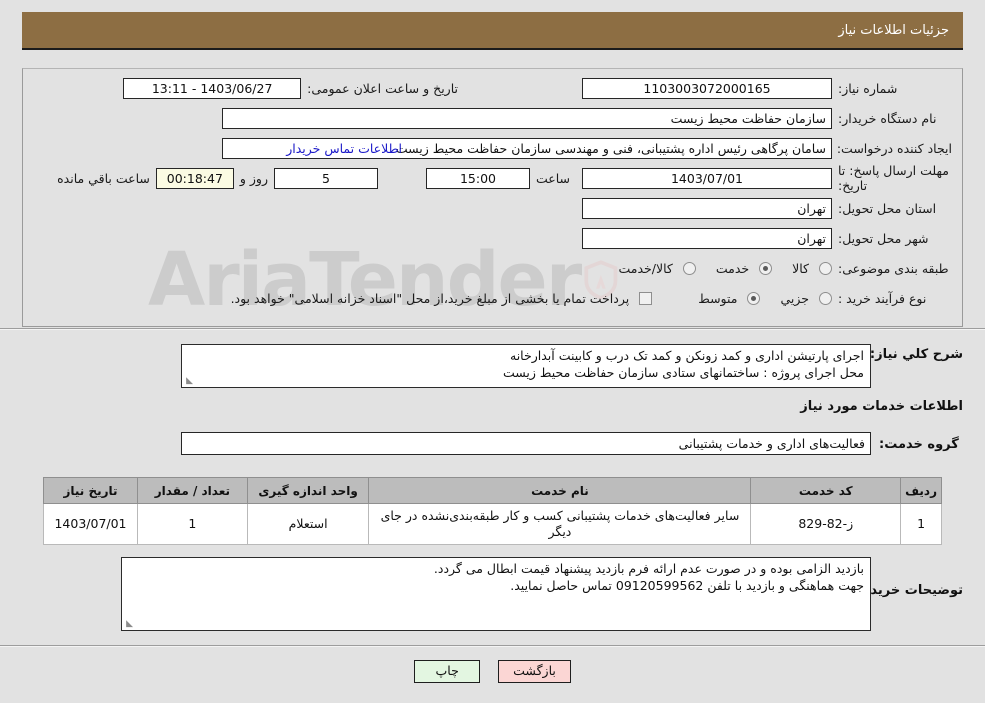 This screenshot has height=703, width=985. Describe the element at coordinates (90, 490) in the screenshot. I see `th-need-date: تاریخ نیاز` at that location.